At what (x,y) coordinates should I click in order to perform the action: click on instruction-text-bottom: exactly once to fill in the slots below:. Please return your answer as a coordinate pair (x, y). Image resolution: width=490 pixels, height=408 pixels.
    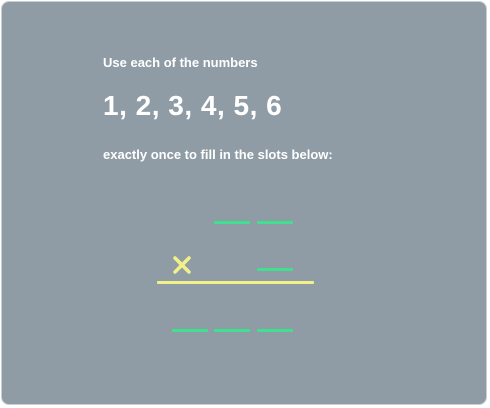
    Looking at the image, I should click on (218, 154).